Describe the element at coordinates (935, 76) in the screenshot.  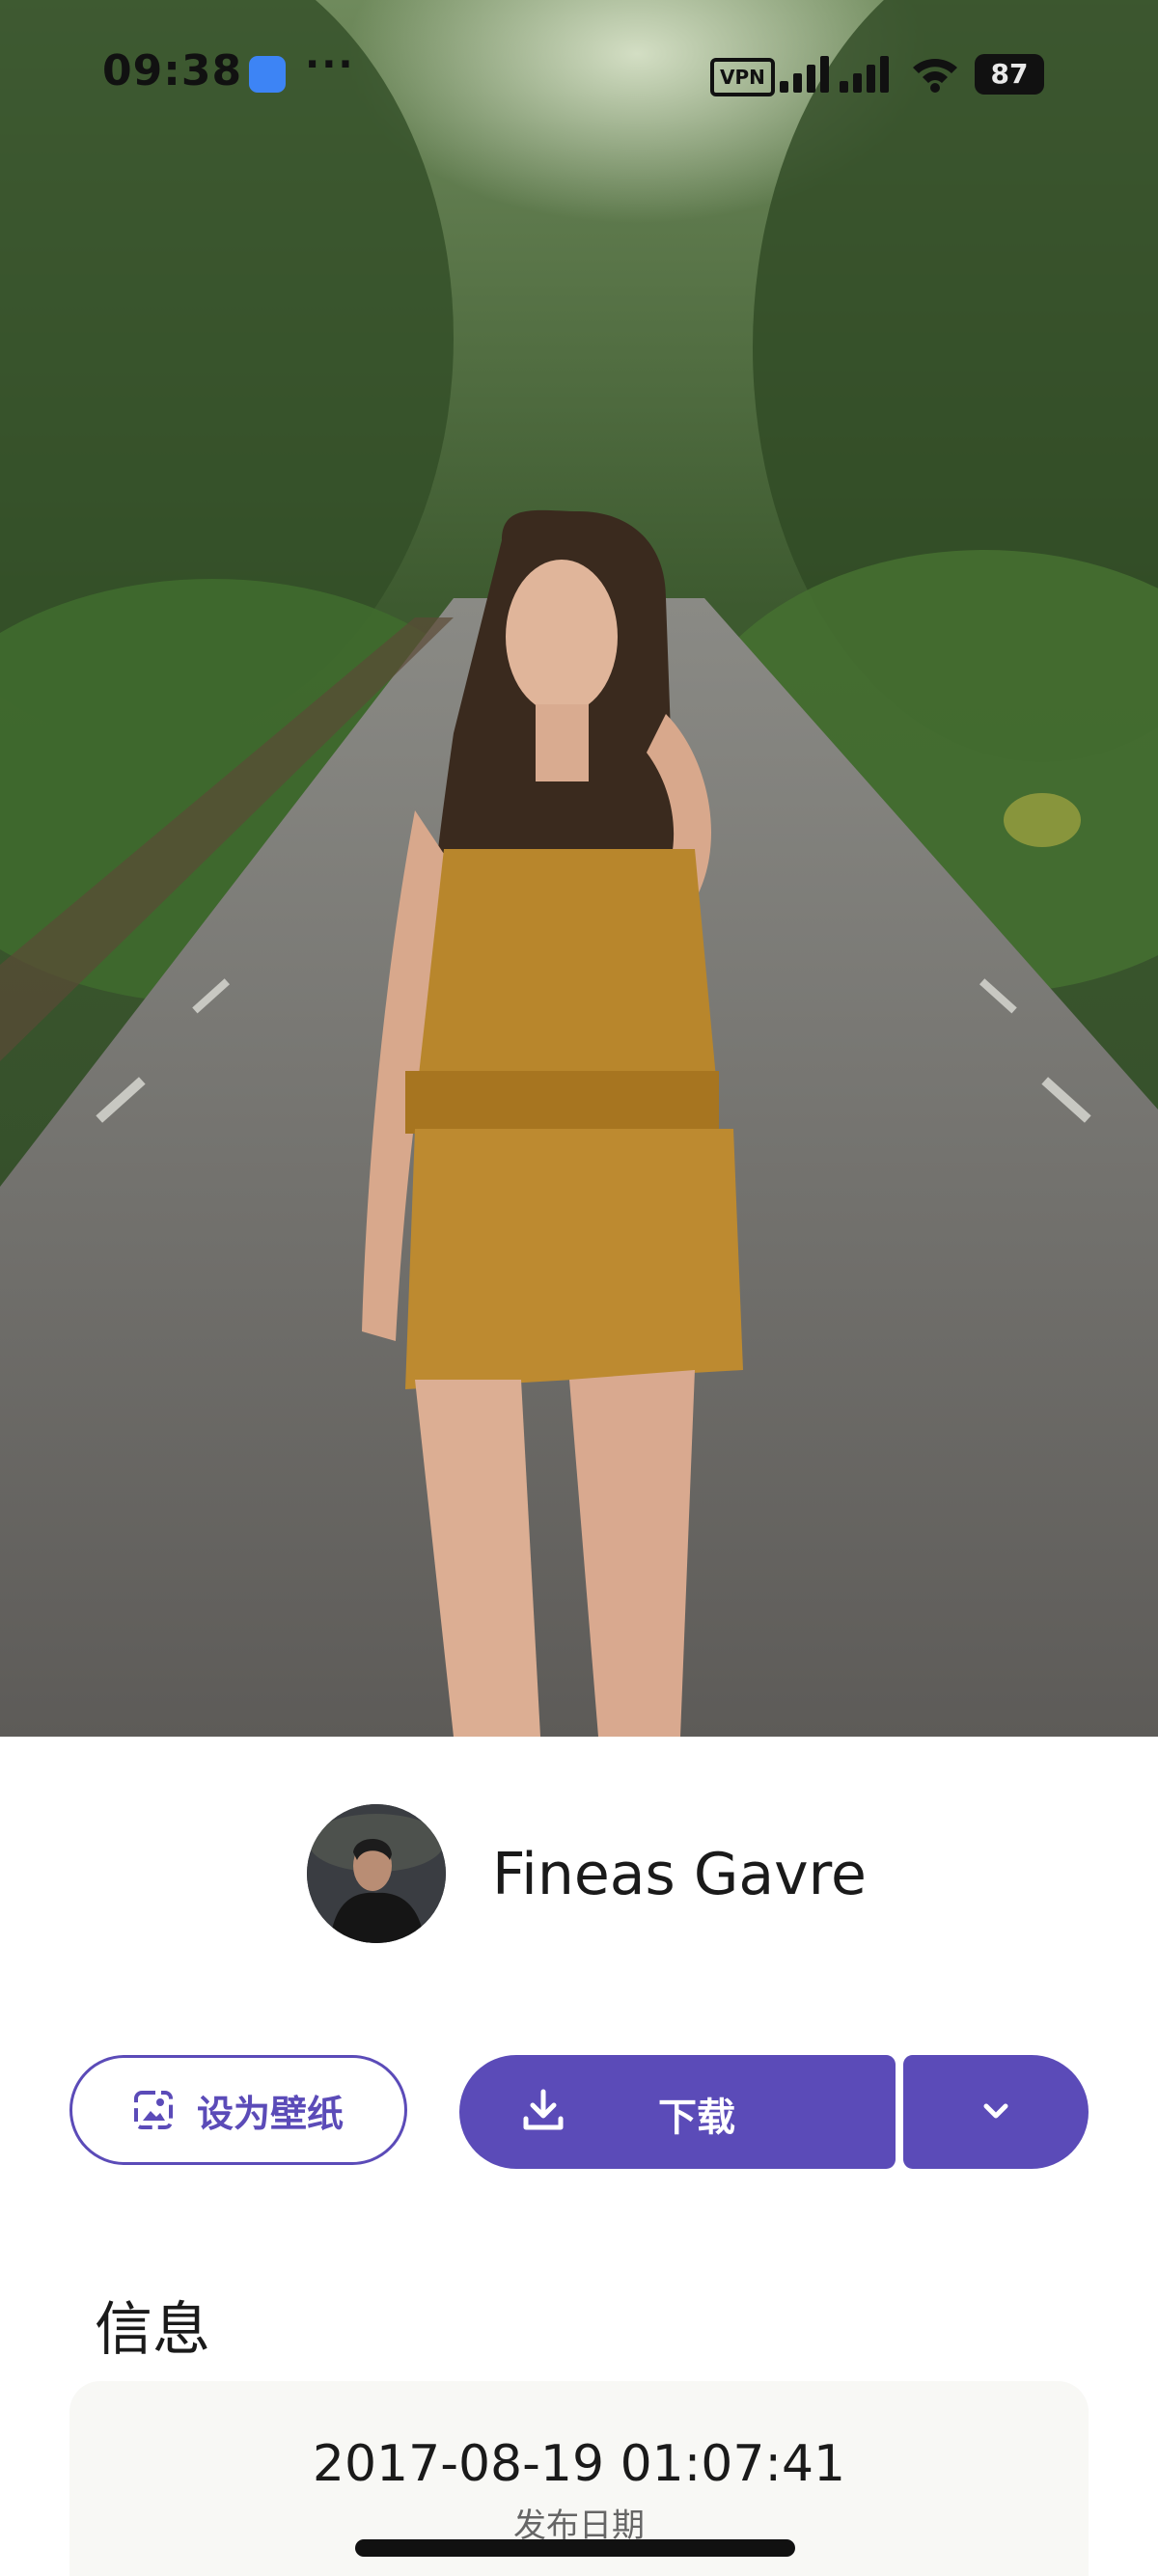
I see `wifi-icon` at that location.